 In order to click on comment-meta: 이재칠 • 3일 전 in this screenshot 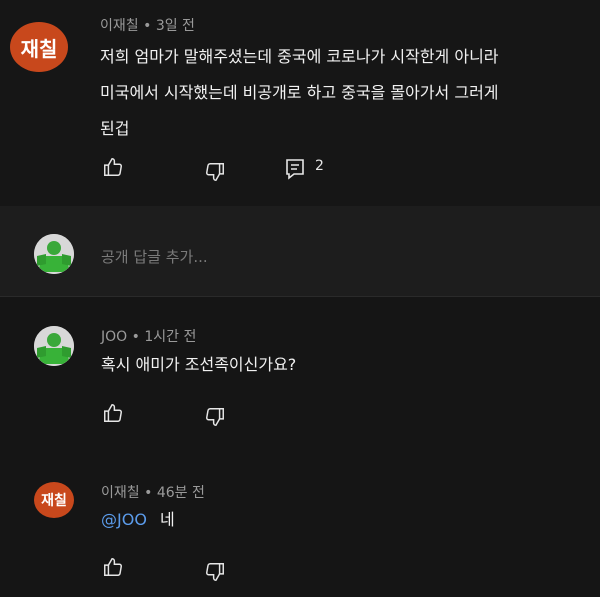, I will do `click(147, 25)`.